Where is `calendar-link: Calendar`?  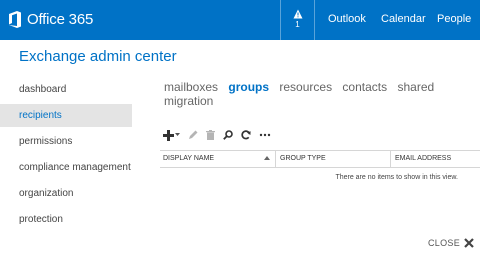 calendar-link: Calendar is located at coordinates (403, 19).